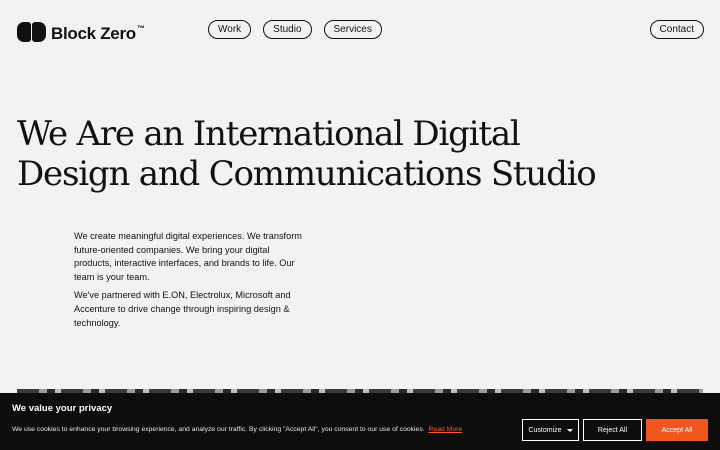 This screenshot has width=720, height=450. I want to click on brand-name-text: Block Zero, so click(93, 33).